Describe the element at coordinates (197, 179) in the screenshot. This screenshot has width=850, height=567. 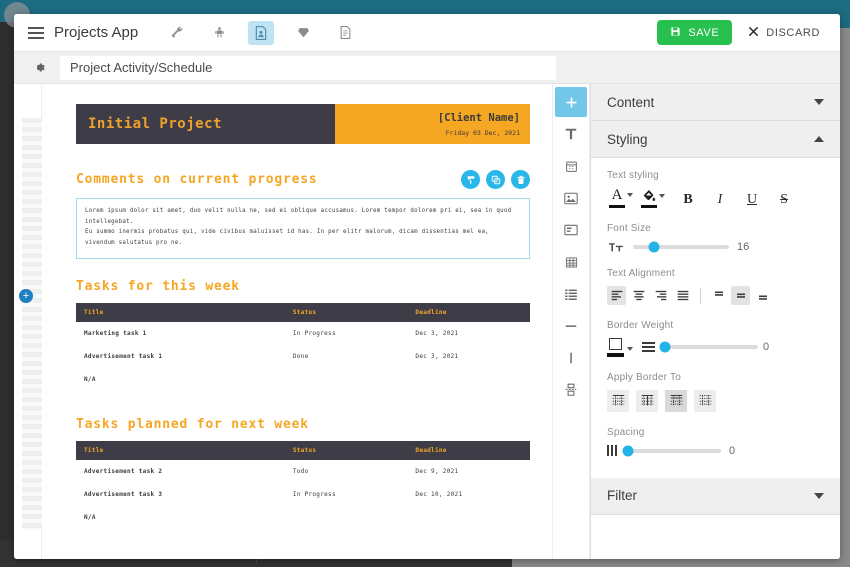
I see `comments-heading: Comments on current progress` at that location.